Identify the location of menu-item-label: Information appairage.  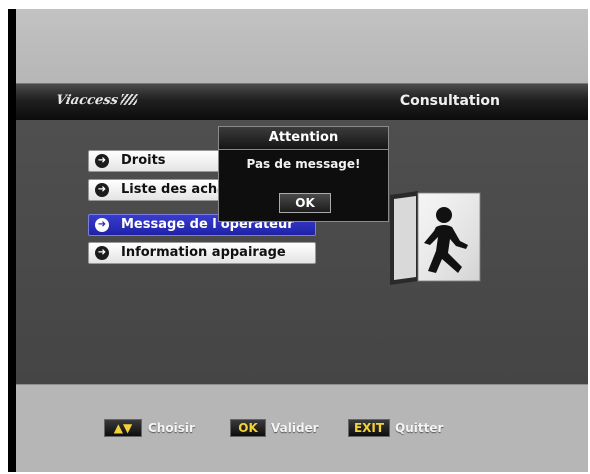
(203, 252).